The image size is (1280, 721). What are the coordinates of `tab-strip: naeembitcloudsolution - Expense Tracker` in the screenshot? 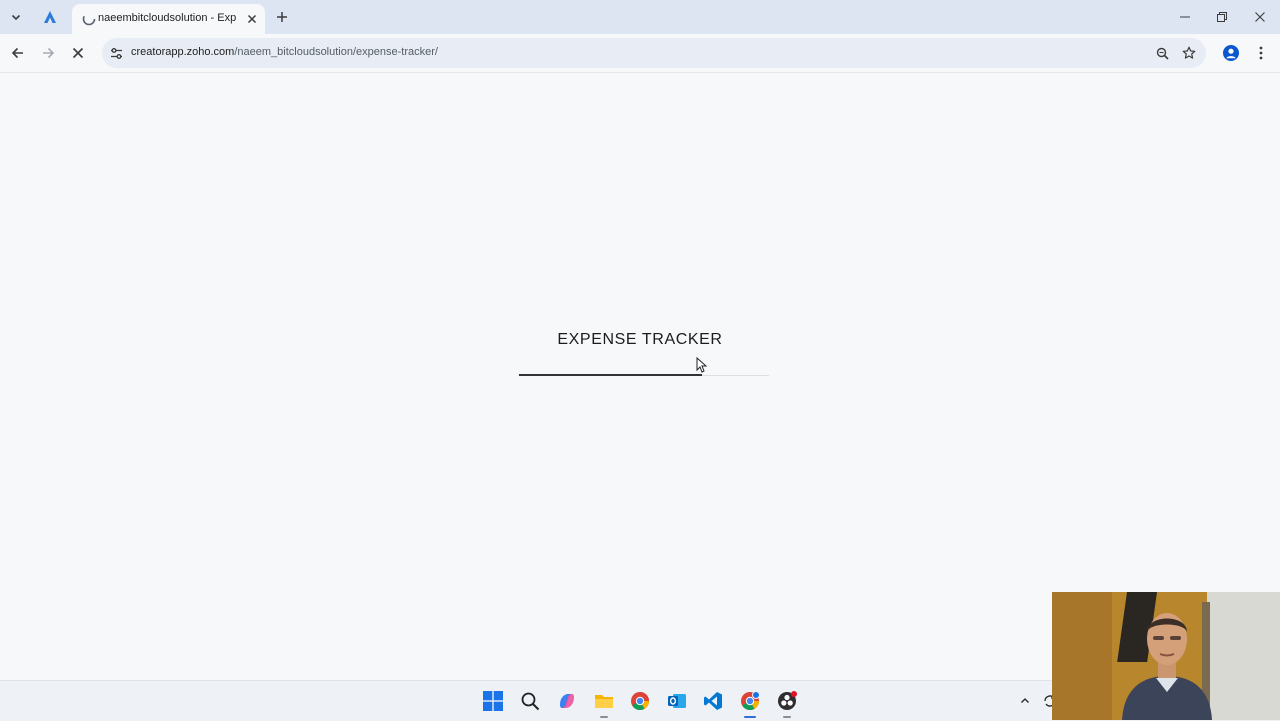 It's located at (640, 17).